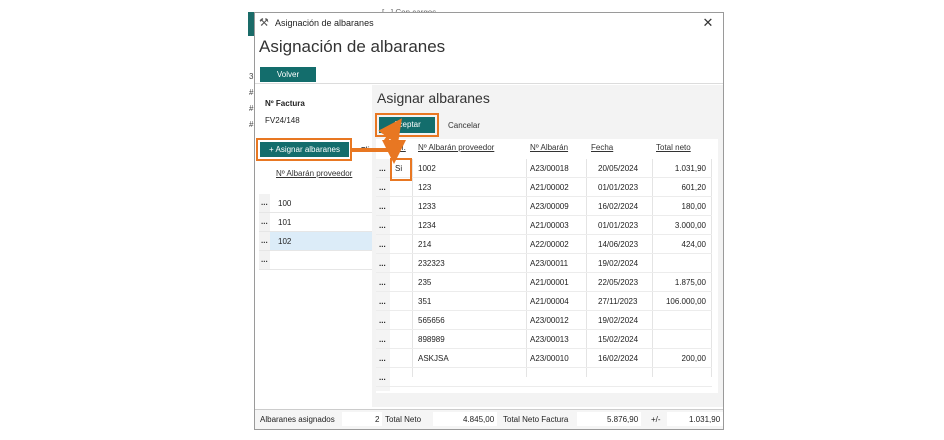  I want to click on table-row: ... 232323 A23/00011 19/02/2024, so click(544, 263).